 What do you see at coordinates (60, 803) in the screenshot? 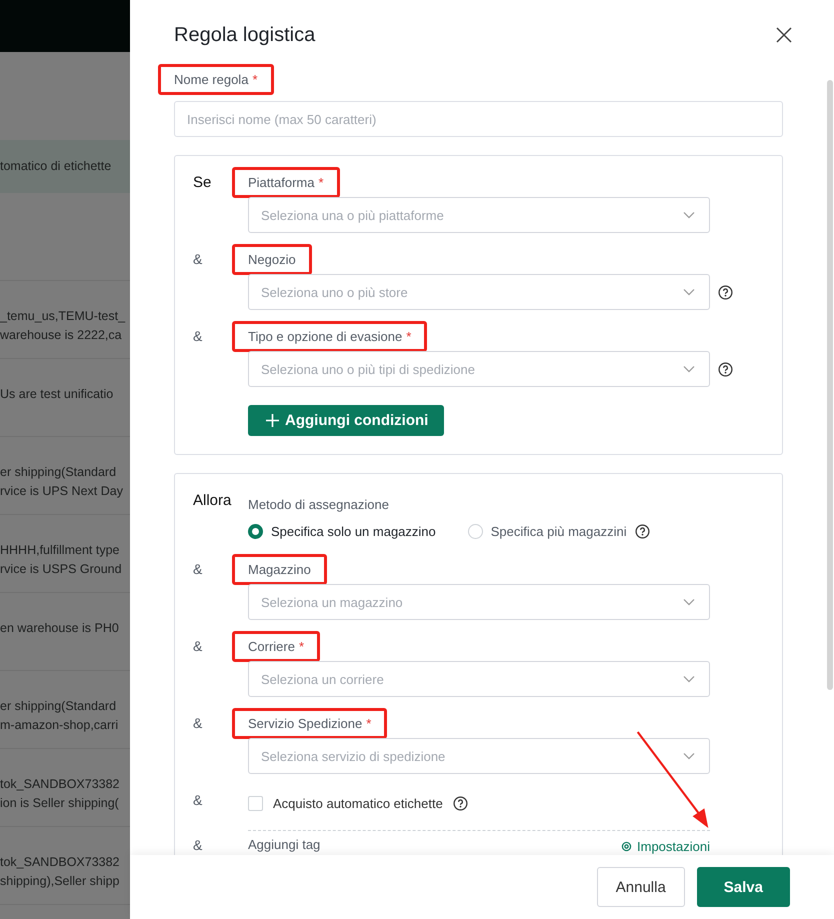
I see `table-cell-text: ion is Seller shipping(` at bounding box center [60, 803].